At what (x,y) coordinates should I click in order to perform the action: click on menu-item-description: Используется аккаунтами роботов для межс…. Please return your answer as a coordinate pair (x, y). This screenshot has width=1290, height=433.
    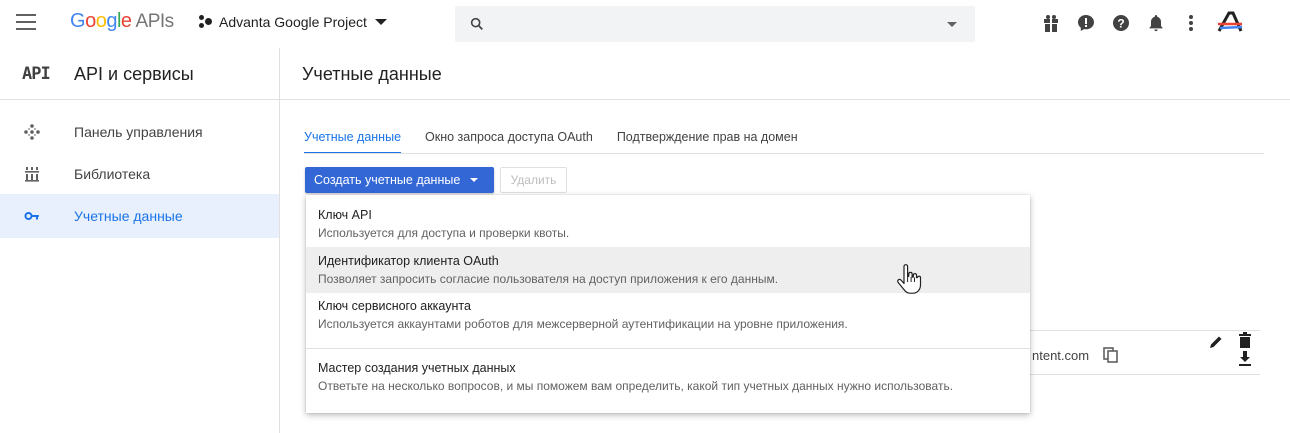
    Looking at the image, I should click on (583, 324).